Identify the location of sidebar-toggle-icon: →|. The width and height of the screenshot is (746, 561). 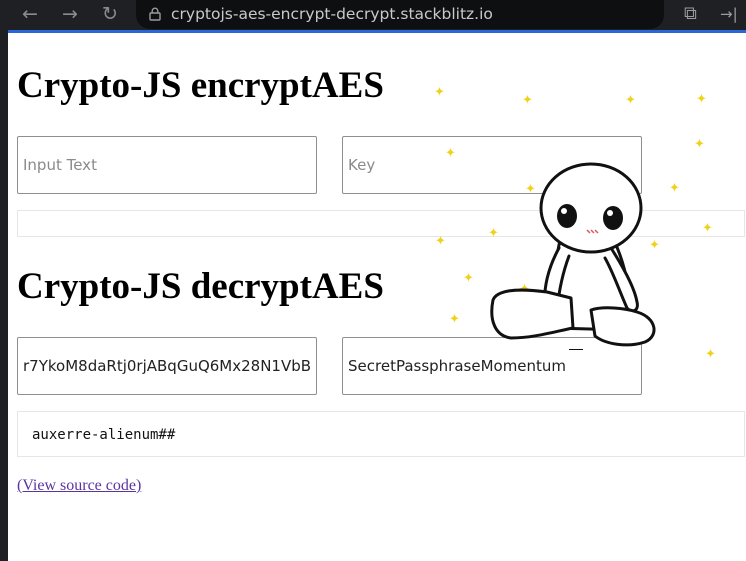
(729, 14).